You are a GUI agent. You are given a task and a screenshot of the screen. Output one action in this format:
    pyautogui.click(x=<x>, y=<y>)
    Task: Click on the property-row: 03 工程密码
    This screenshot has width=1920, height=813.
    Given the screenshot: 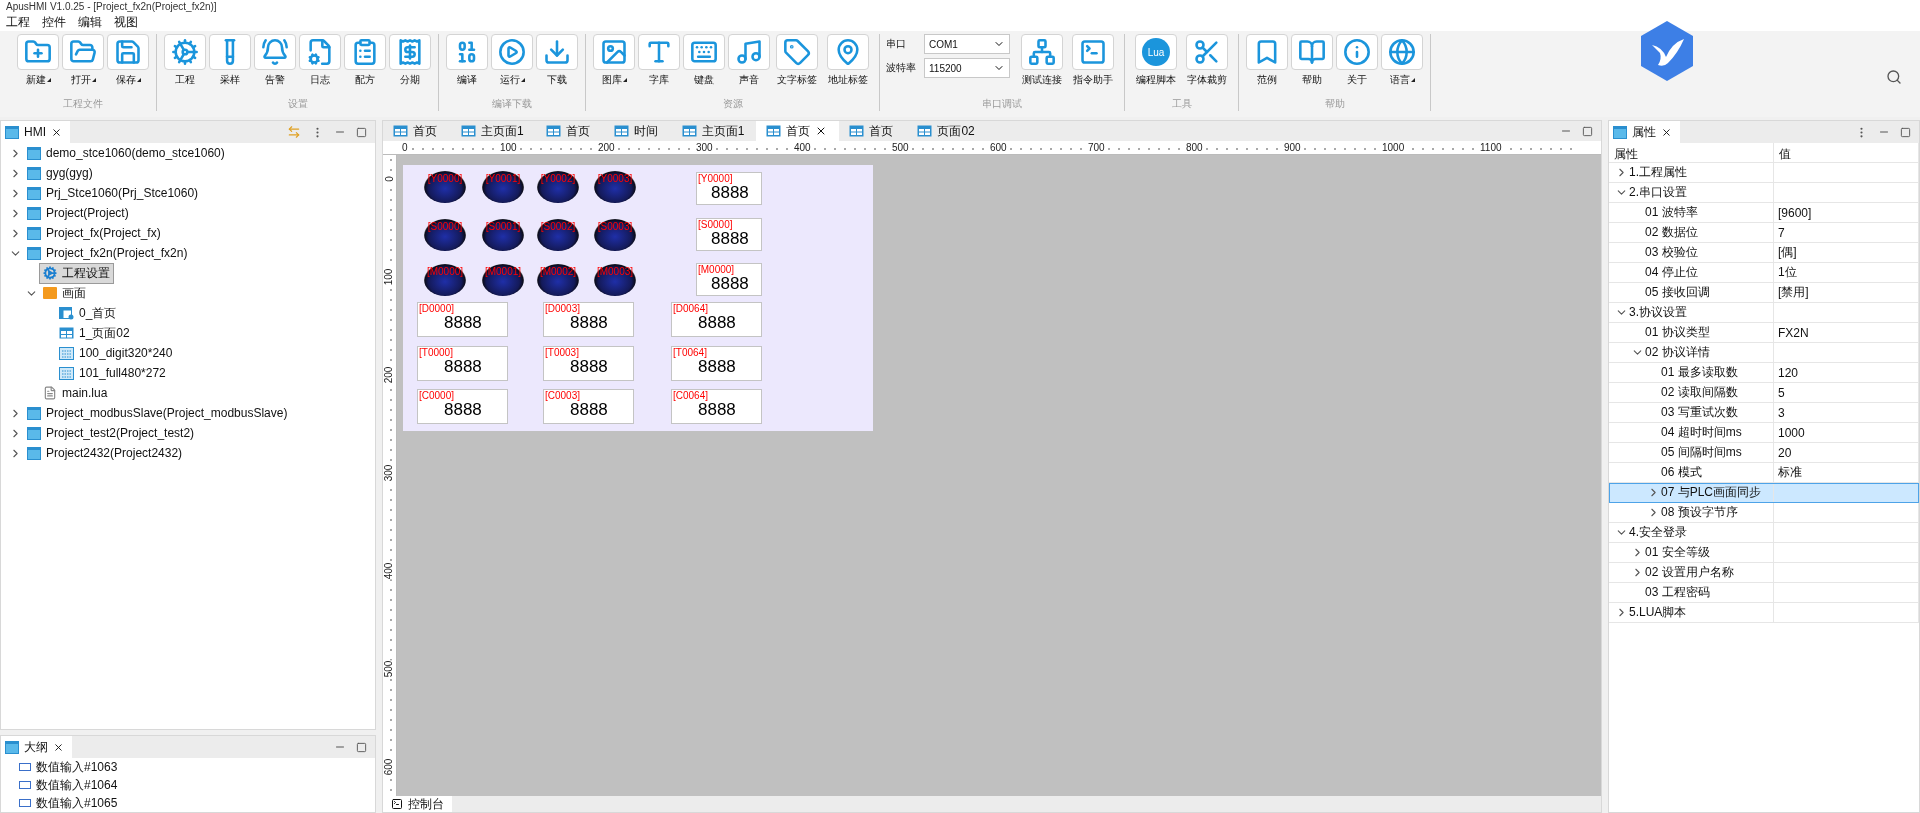 What is the action you would take?
    pyautogui.click(x=1764, y=593)
    